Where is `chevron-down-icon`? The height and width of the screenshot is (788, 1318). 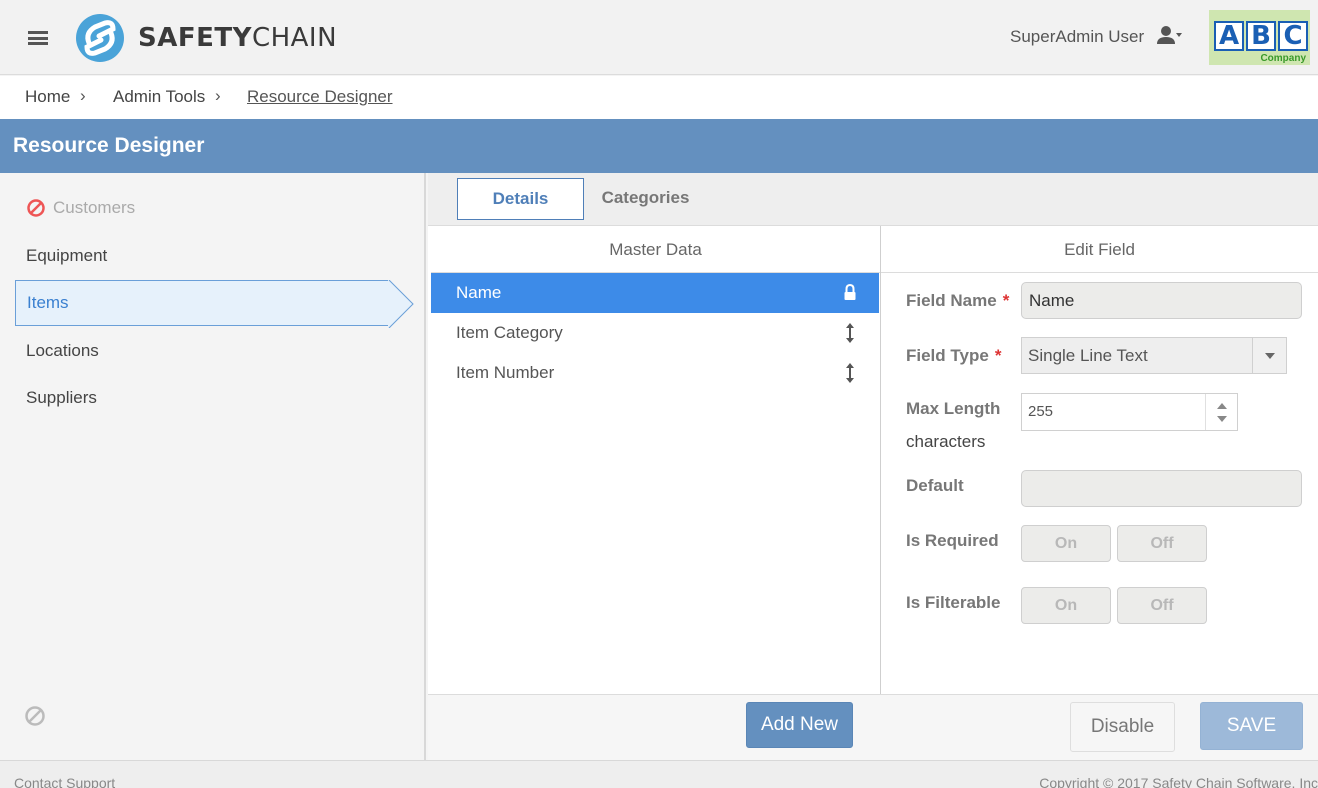
chevron-down-icon is located at coordinates (1269, 355).